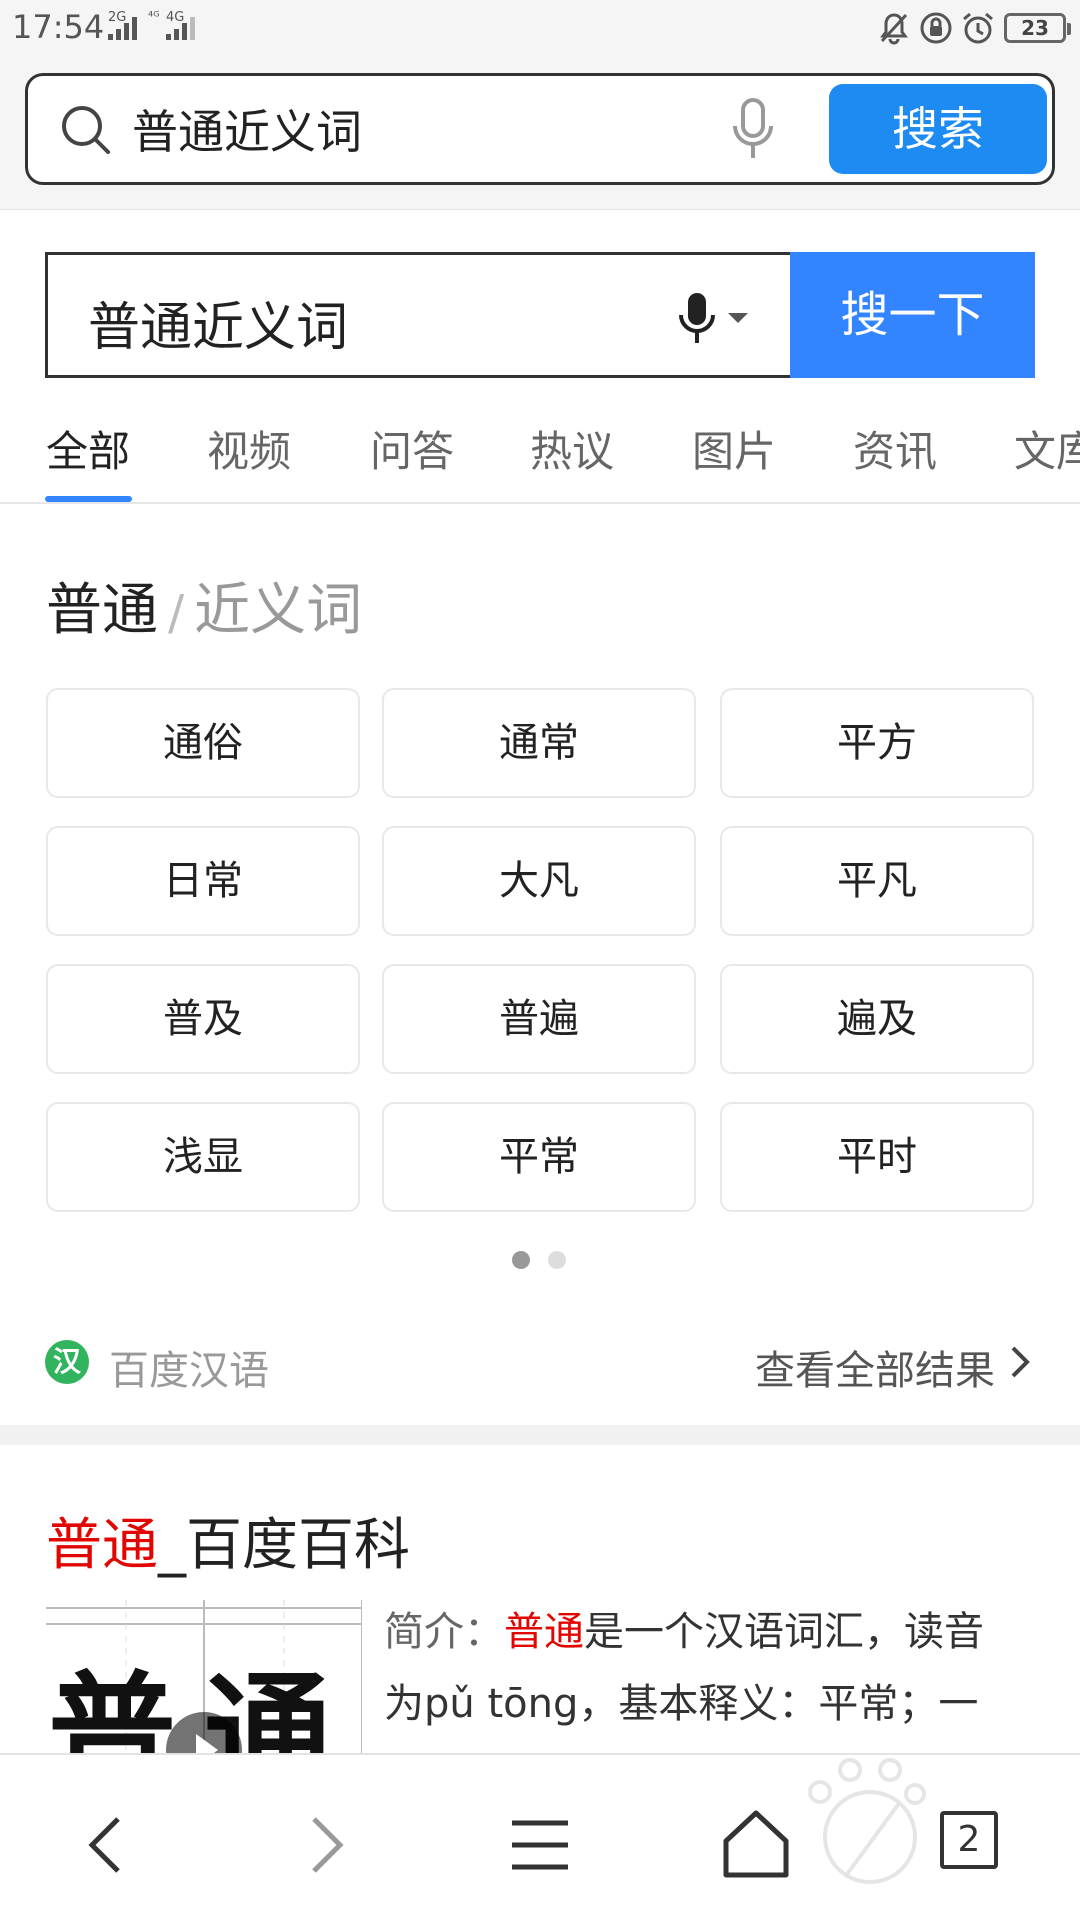 The image size is (1080, 1920). Describe the element at coordinates (203, 1157) in the screenshot. I see `synonym-item: 浅显` at that location.